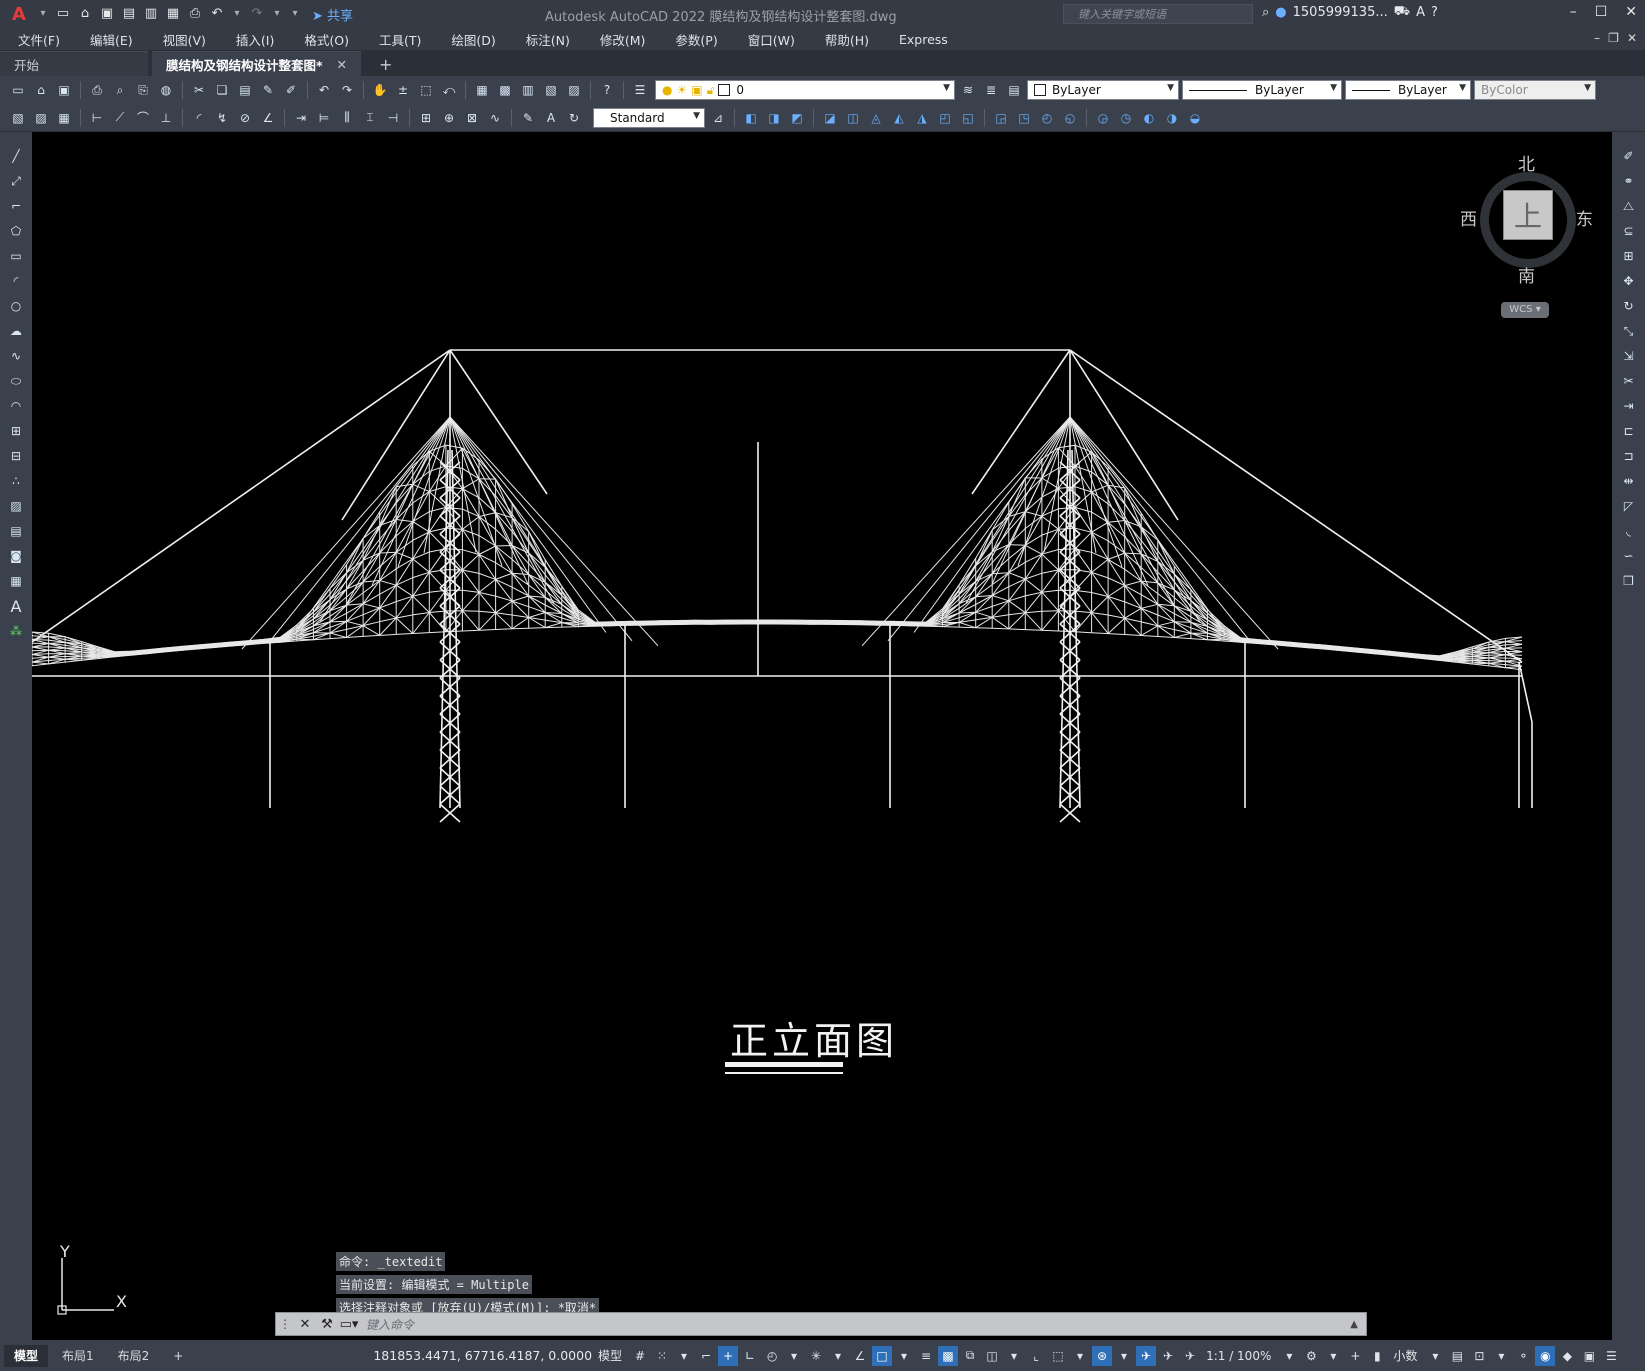  What do you see at coordinates (1601, 12) in the screenshot?
I see `maximize-icon: ☐` at bounding box center [1601, 12].